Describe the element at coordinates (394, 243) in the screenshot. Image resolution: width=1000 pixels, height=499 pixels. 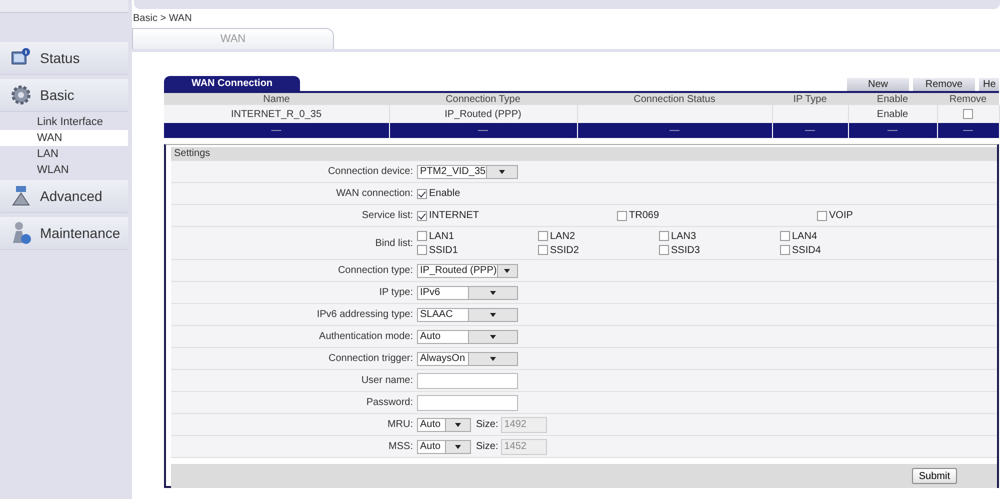
I see `field-label: Bind list:` at that location.